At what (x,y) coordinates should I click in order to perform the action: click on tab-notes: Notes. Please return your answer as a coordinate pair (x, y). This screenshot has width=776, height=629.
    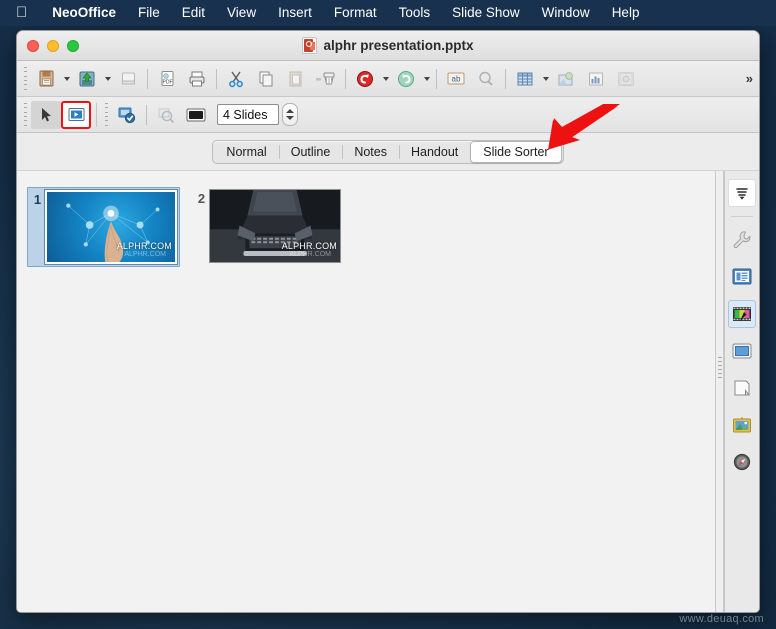
    Looking at the image, I should click on (370, 152).